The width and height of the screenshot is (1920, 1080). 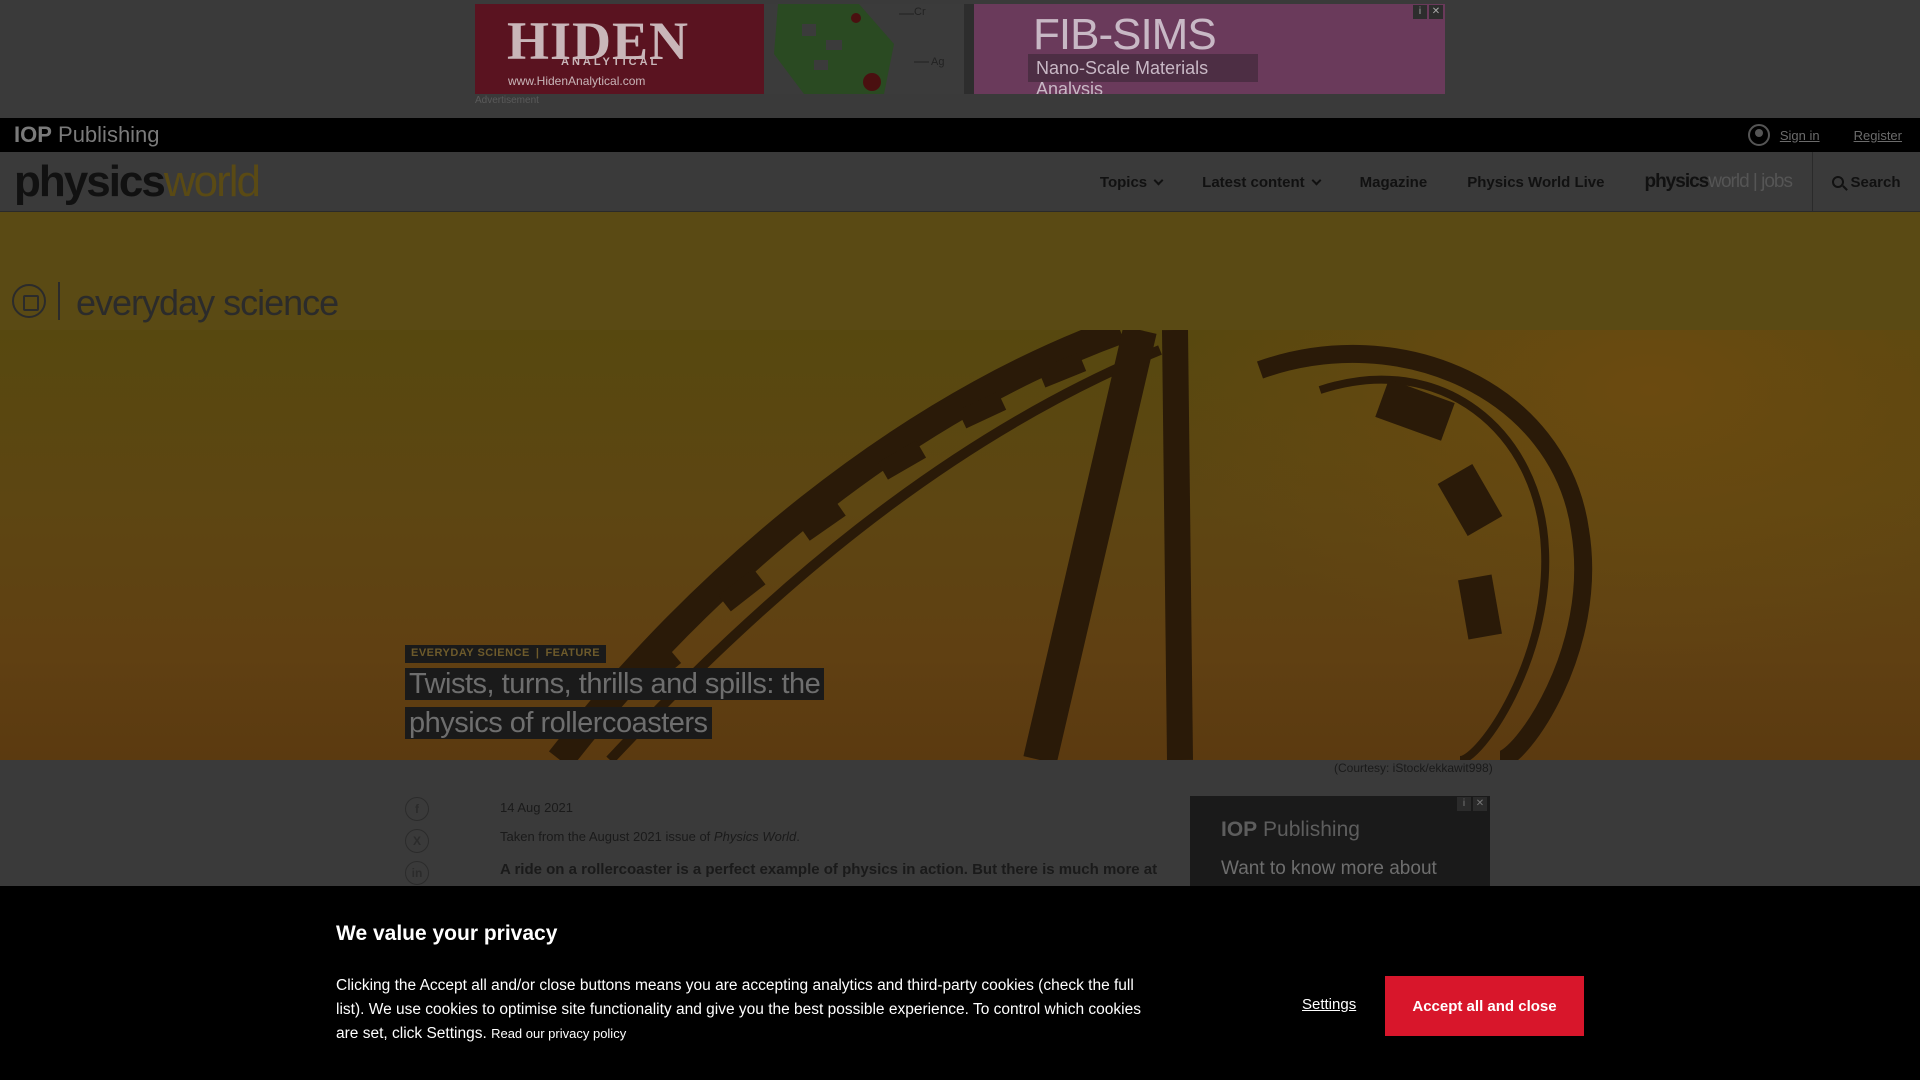 I want to click on nav-topics: Topics, so click(x=1132, y=182).